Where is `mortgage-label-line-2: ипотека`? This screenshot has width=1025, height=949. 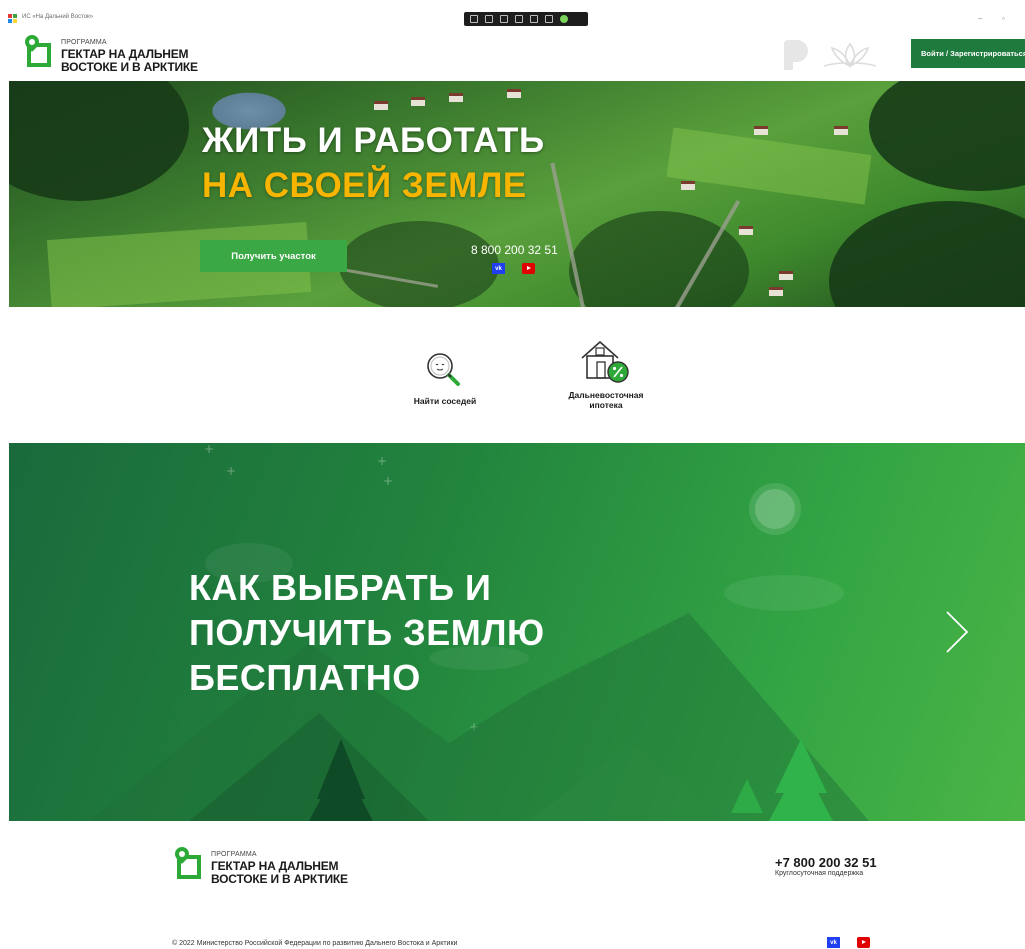
mortgage-label-line-2: ипотека is located at coordinates (606, 405).